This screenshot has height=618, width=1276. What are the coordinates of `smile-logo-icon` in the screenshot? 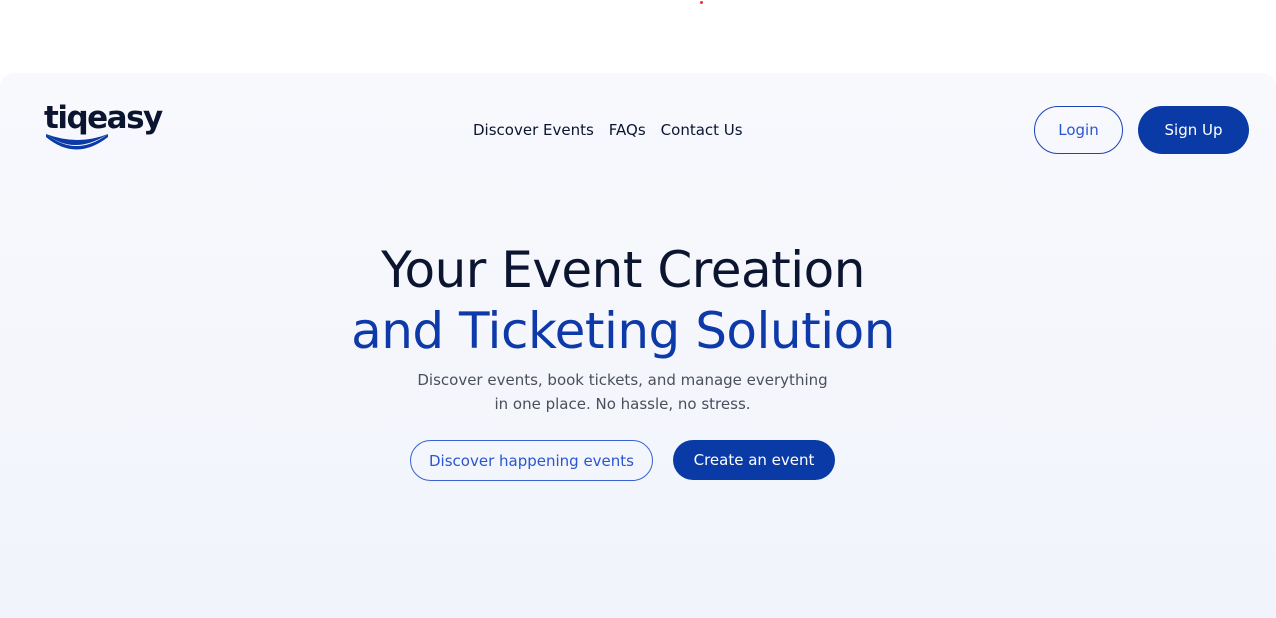 It's located at (77, 142).